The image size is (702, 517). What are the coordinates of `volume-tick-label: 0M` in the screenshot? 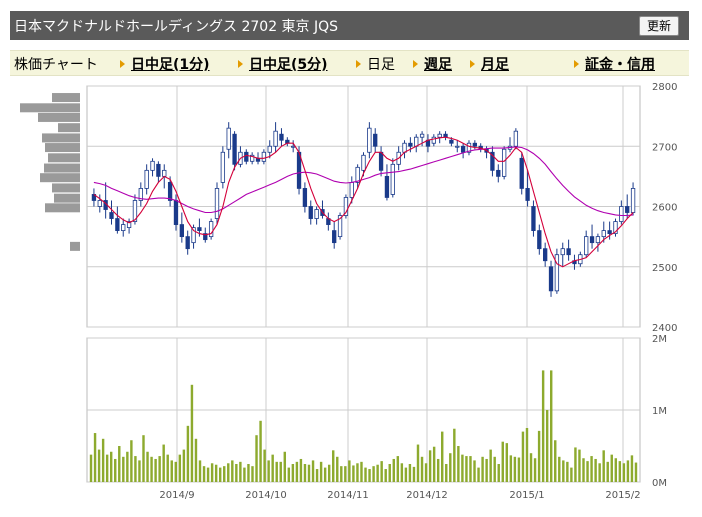 It's located at (659, 483).